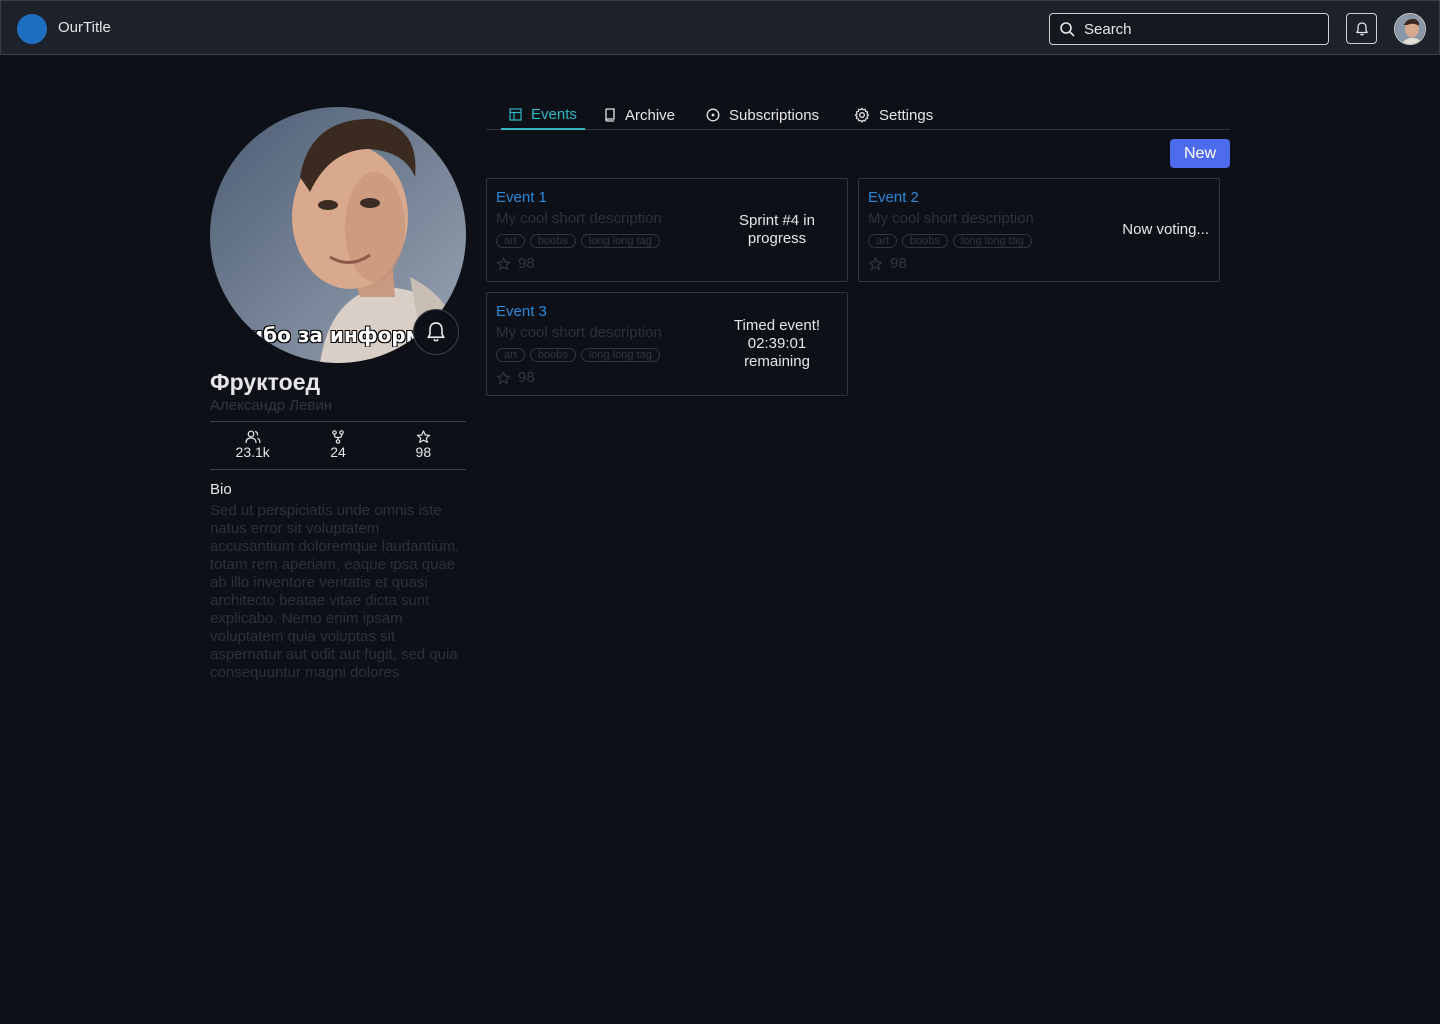  I want to click on app-title: OurTitle, so click(84, 27).